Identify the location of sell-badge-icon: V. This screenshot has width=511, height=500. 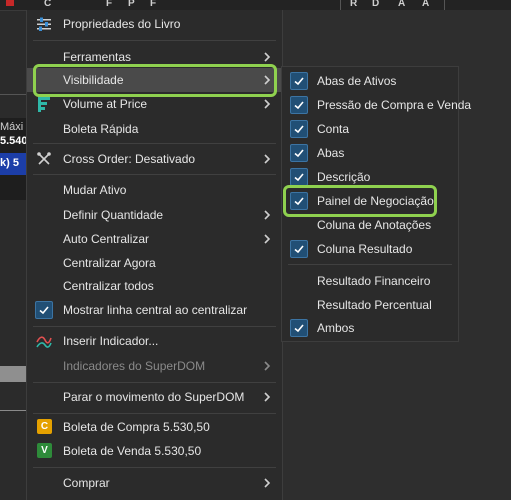
(44, 450).